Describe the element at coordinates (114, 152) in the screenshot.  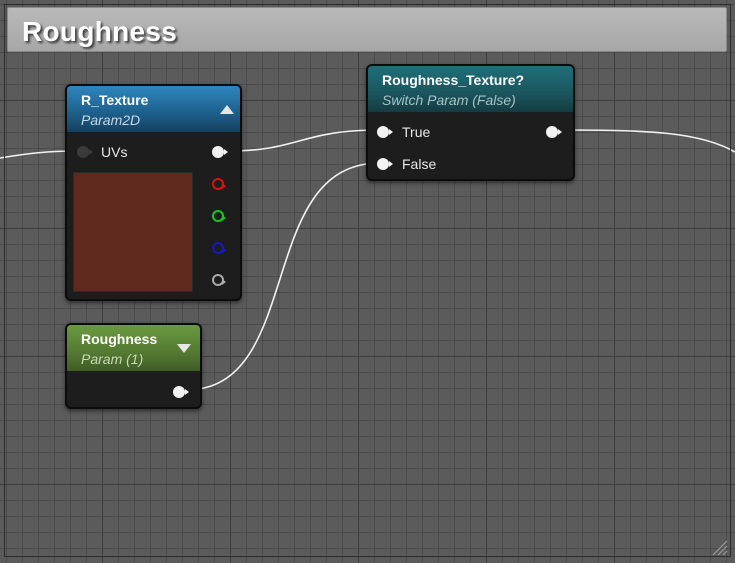
I see `uvs-input-label: UVs` at that location.